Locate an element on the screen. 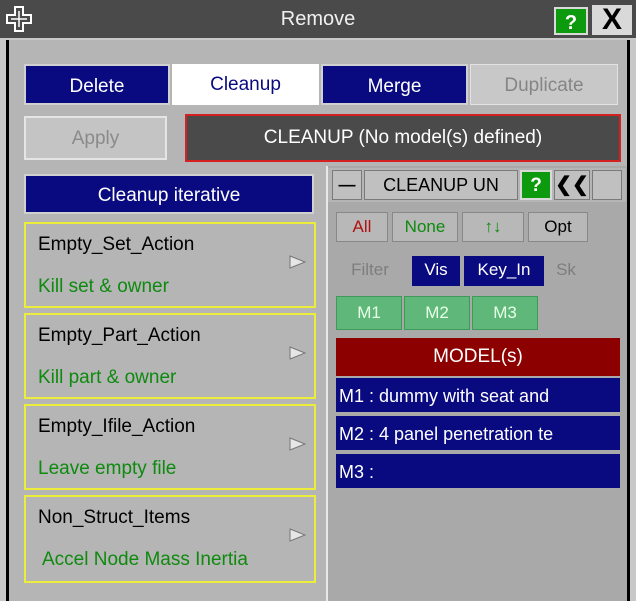  model-list-item: M3 : is located at coordinates (478, 472).